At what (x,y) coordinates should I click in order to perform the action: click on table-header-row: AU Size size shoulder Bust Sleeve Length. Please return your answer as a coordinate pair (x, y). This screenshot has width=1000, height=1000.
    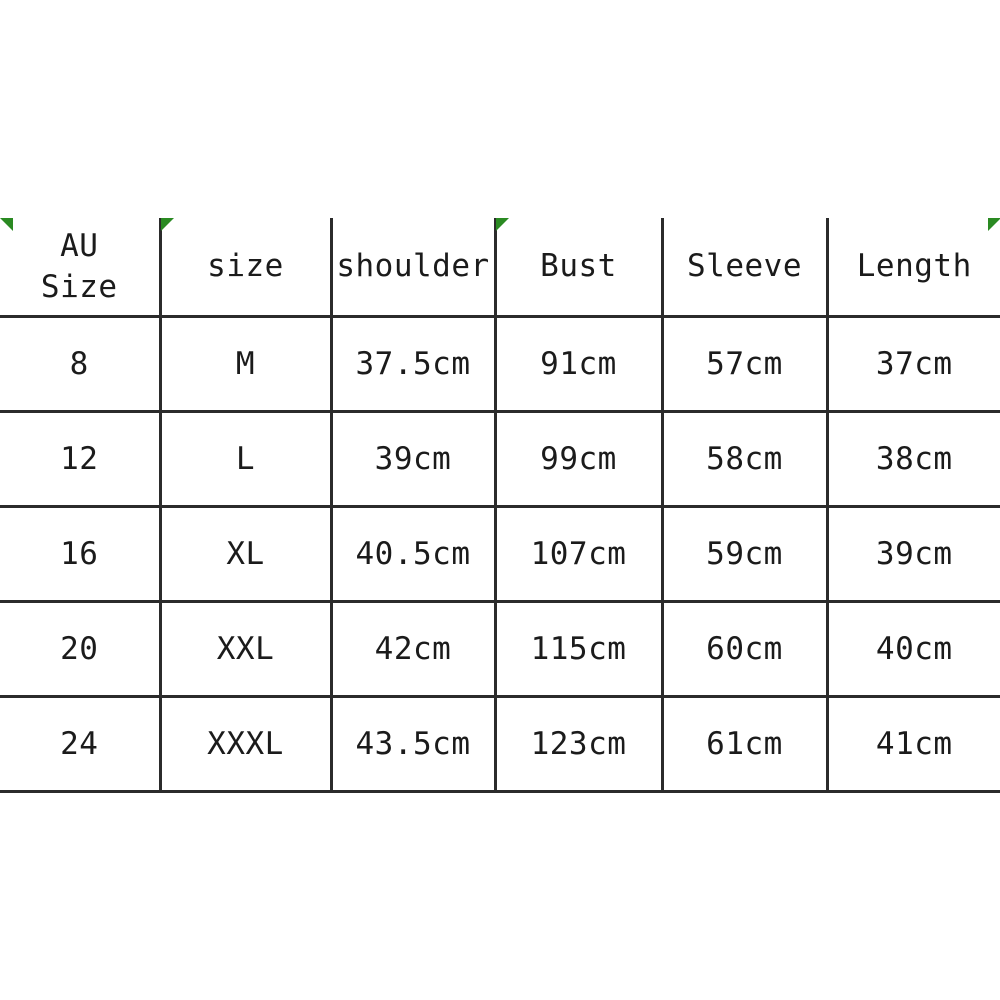
    Looking at the image, I should click on (500, 268).